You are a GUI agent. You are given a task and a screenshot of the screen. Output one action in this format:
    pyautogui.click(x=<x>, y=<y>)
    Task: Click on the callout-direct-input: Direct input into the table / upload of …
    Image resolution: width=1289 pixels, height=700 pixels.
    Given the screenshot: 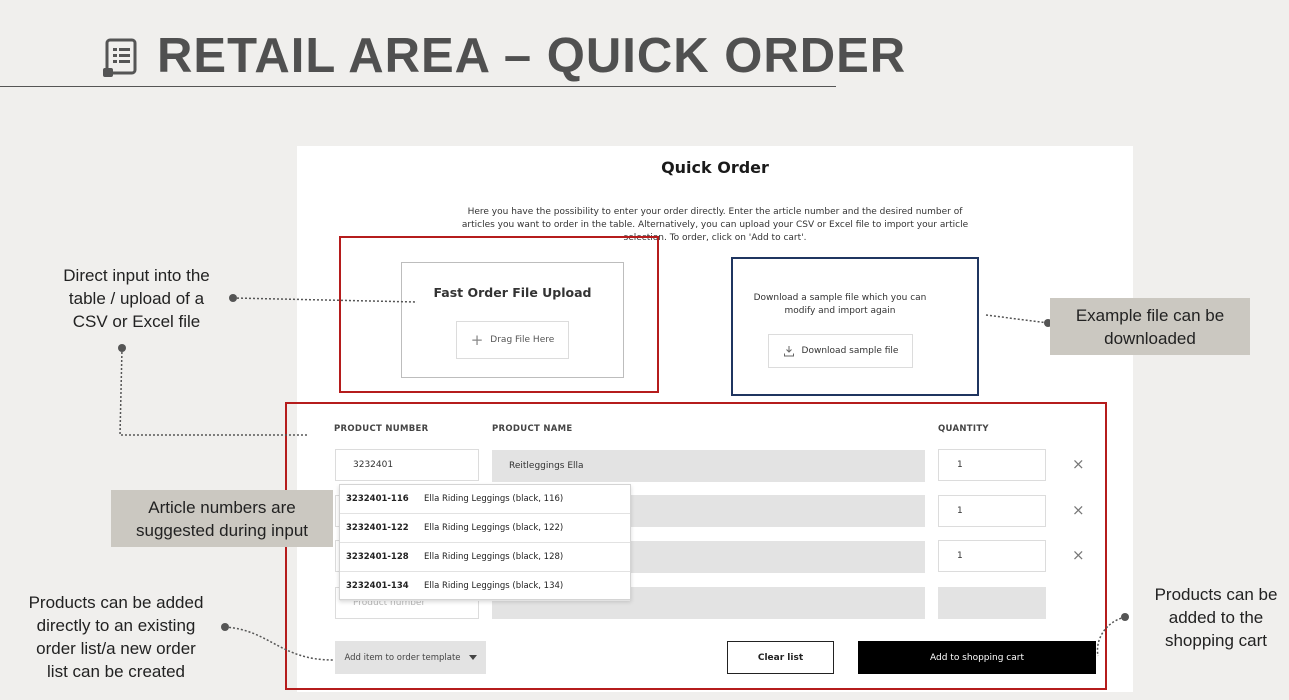 What is the action you would take?
    pyautogui.click(x=136, y=298)
    